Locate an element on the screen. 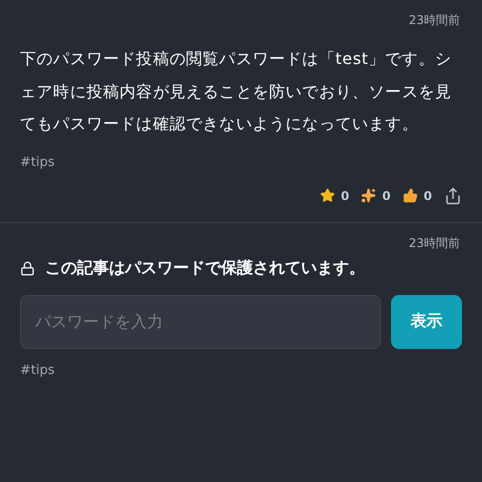 This screenshot has height=482, width=482. password-field: パスワードを入力 is located at coordinates (200, 321).